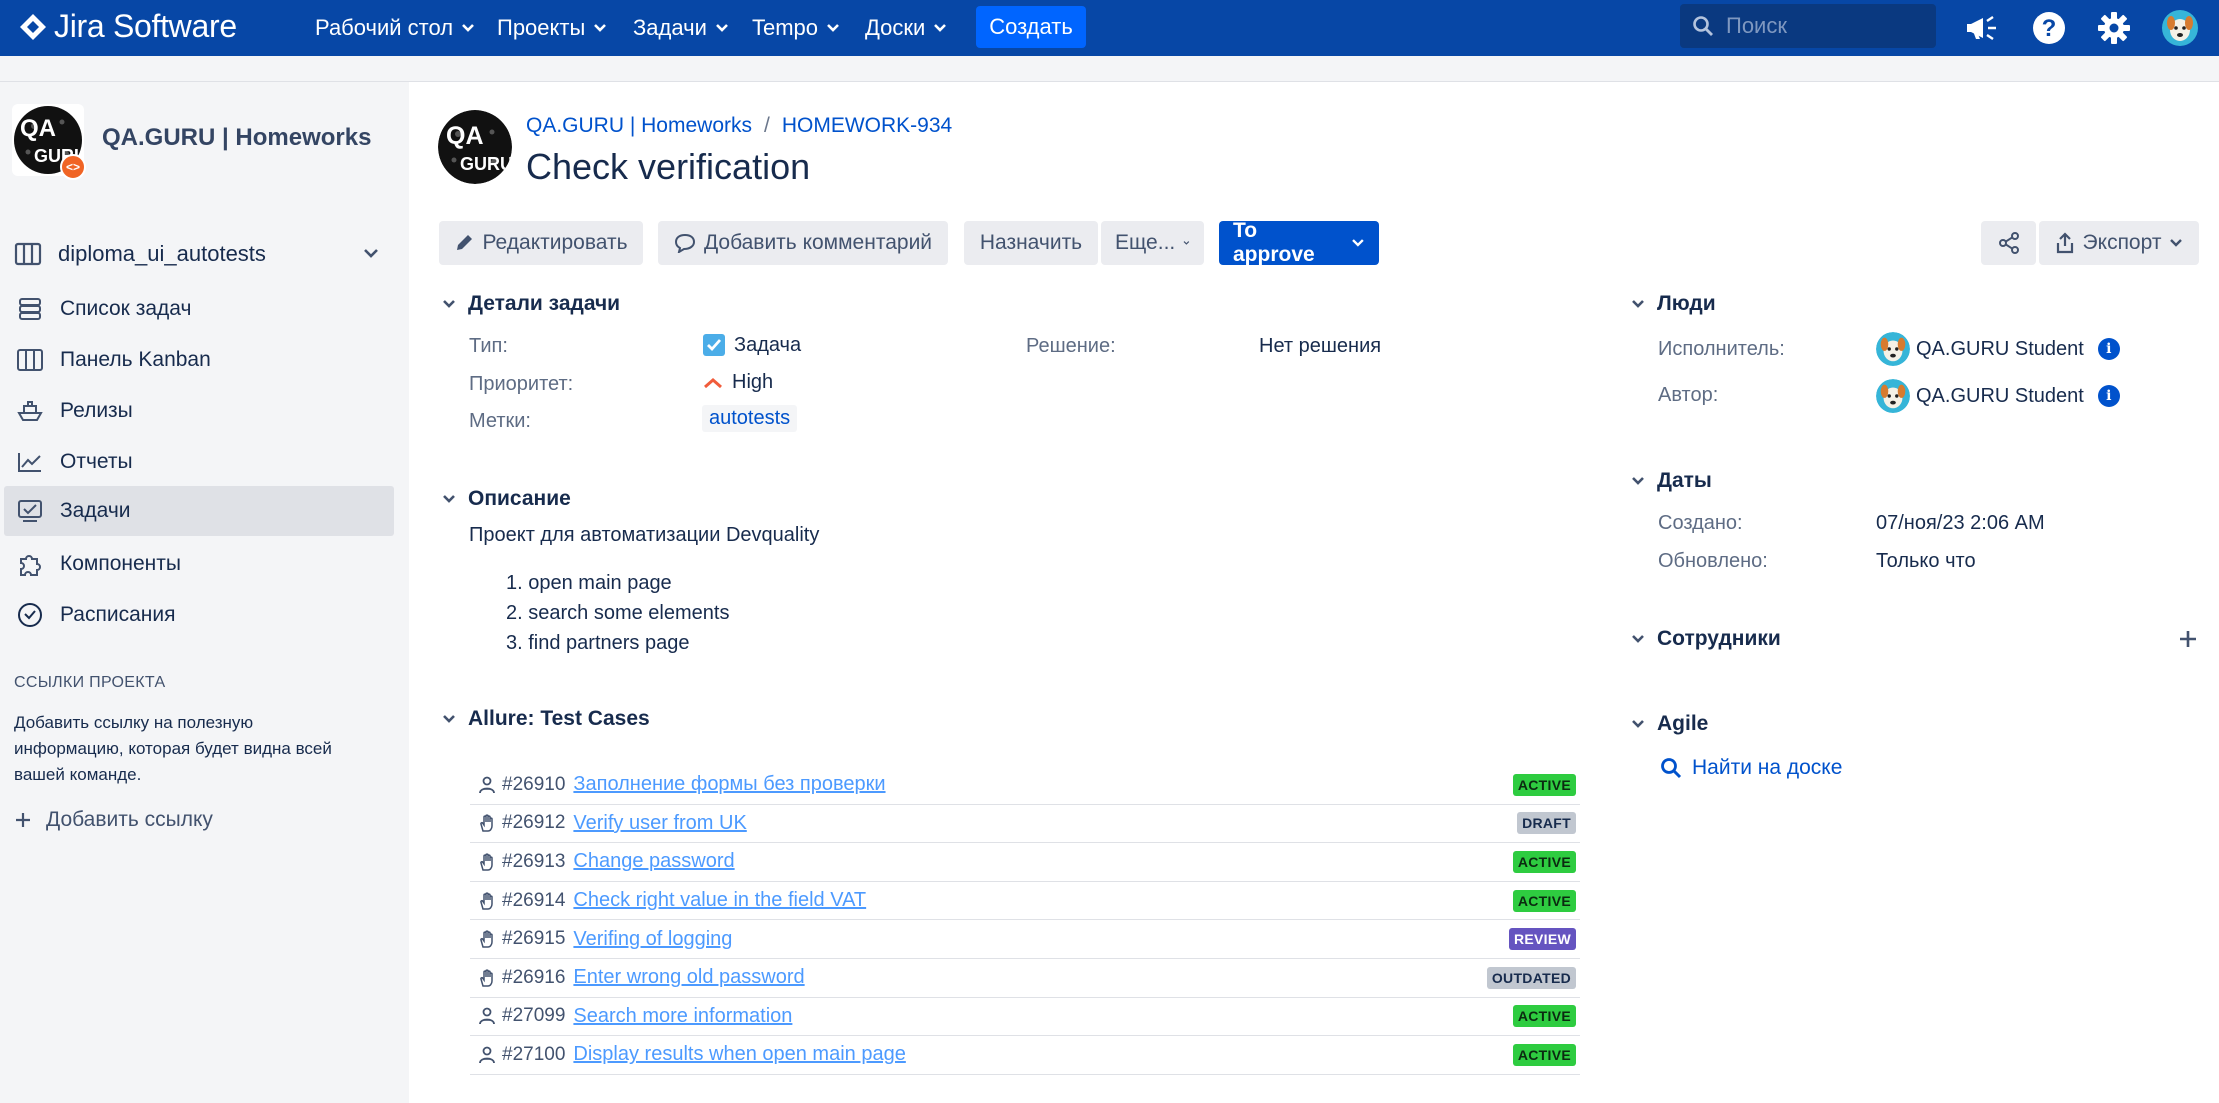  I want to click on test-case-id: #26913, so click(534, 861).